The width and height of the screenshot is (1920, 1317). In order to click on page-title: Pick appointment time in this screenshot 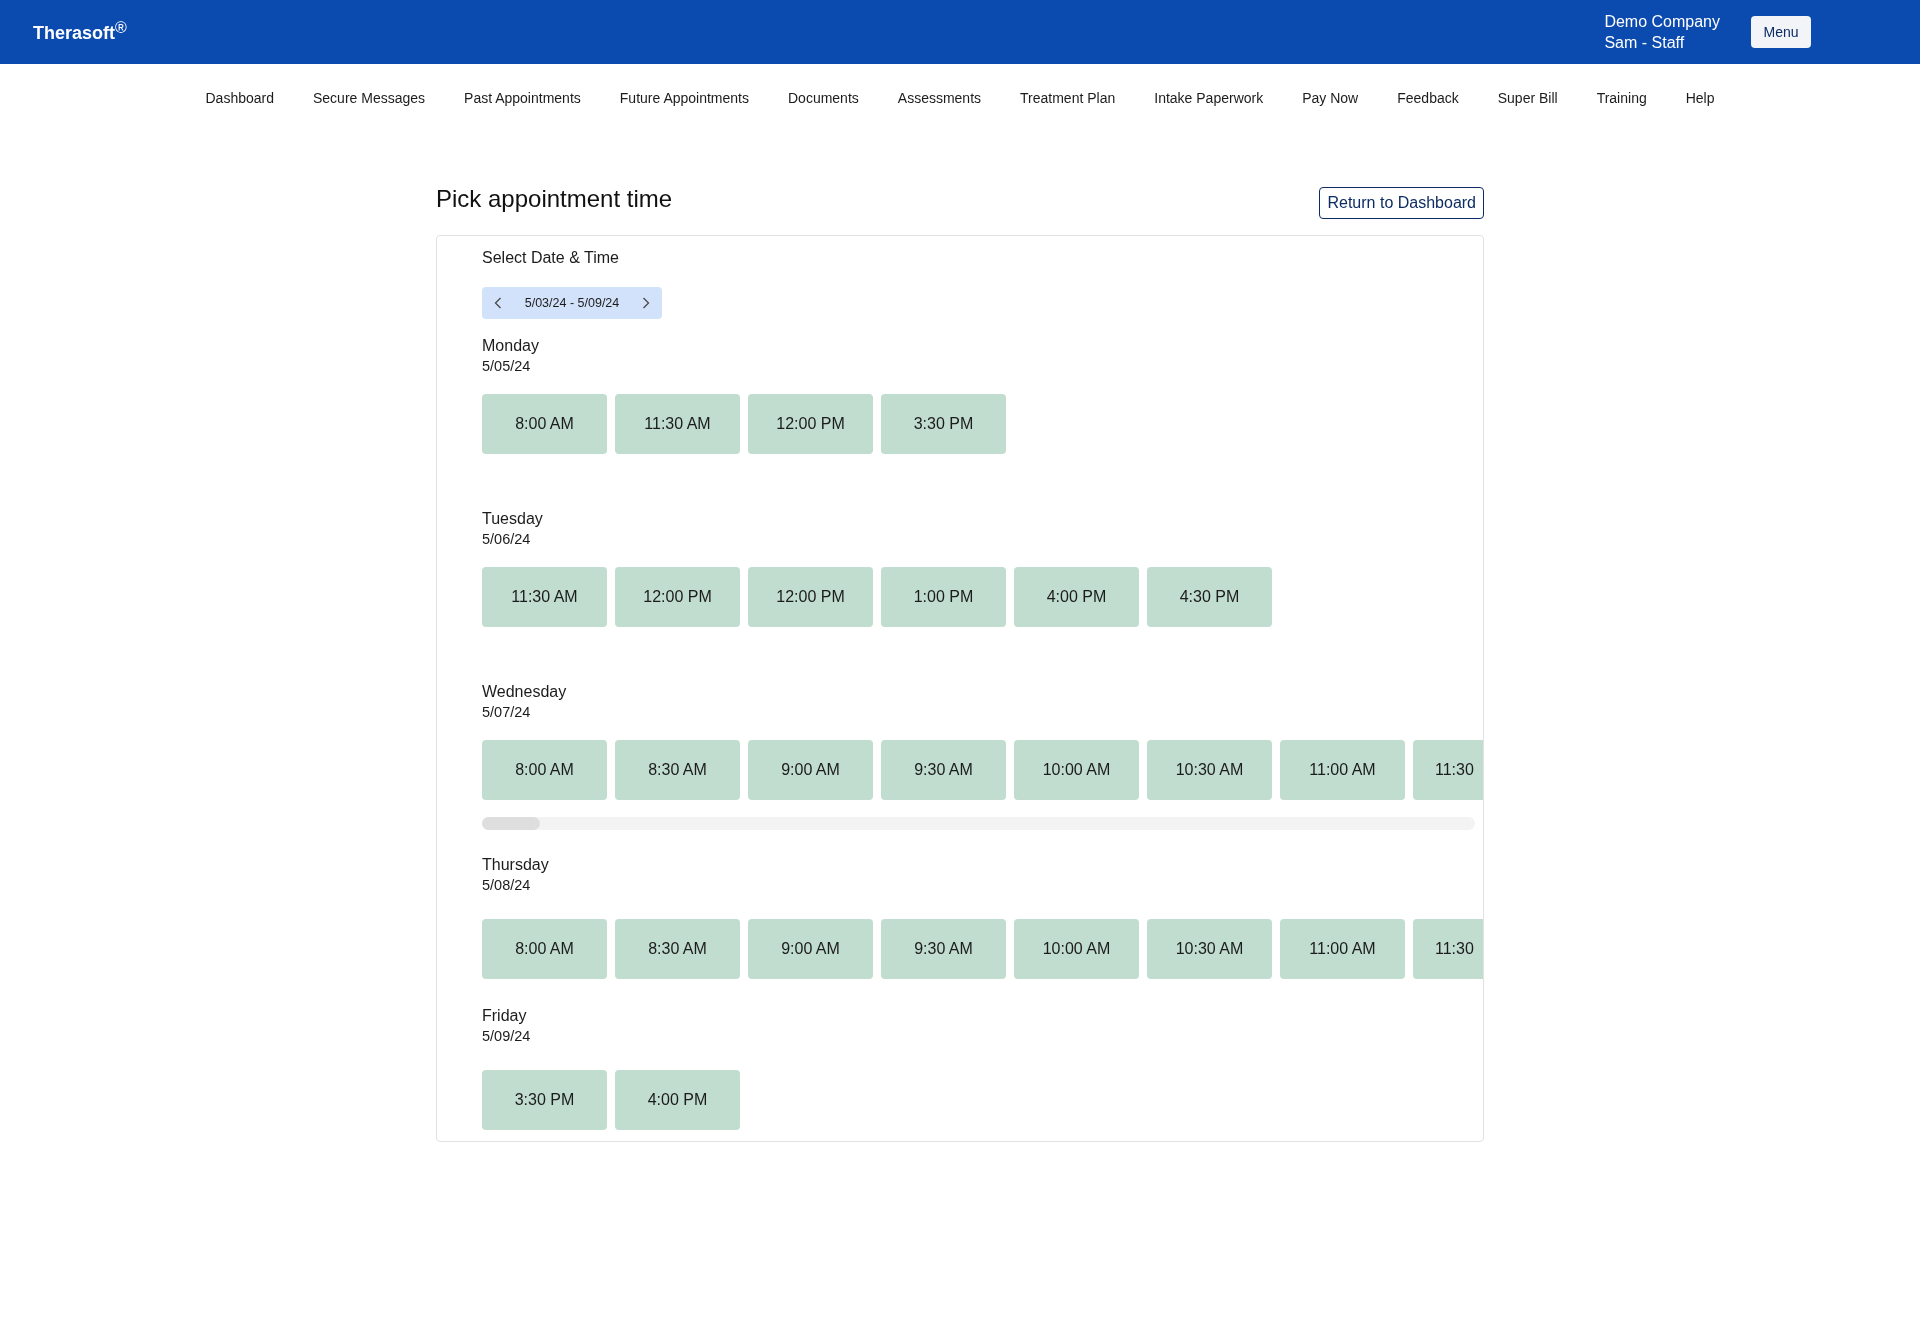, I will do `click(554, 199)`.